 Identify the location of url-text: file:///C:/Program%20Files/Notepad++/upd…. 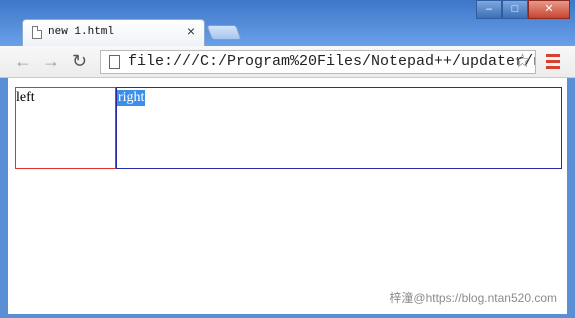
(331, 61).